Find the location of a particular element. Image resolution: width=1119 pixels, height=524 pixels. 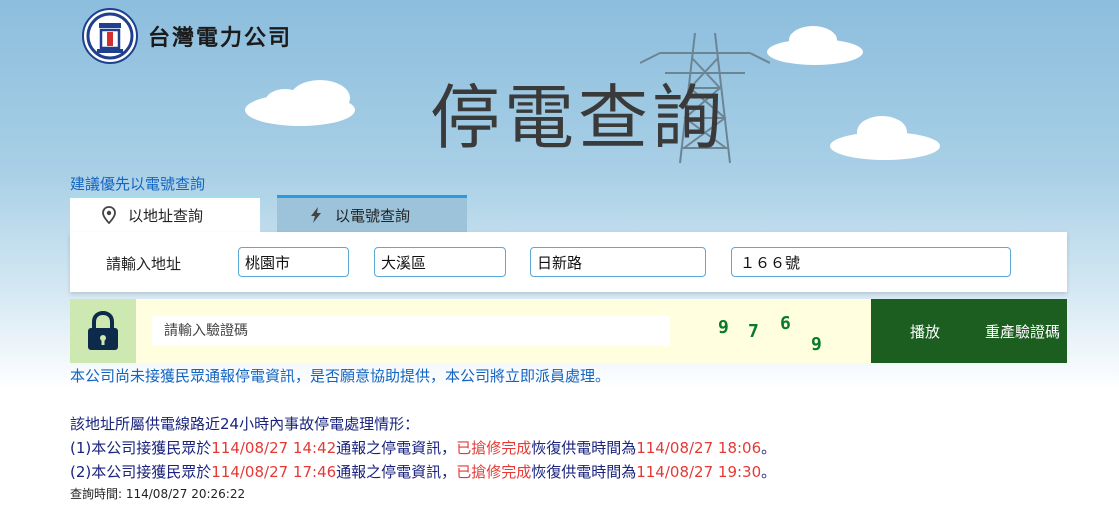

captcha-actions: 播放 重產驗證碼 is located at coordinates (969, 331).